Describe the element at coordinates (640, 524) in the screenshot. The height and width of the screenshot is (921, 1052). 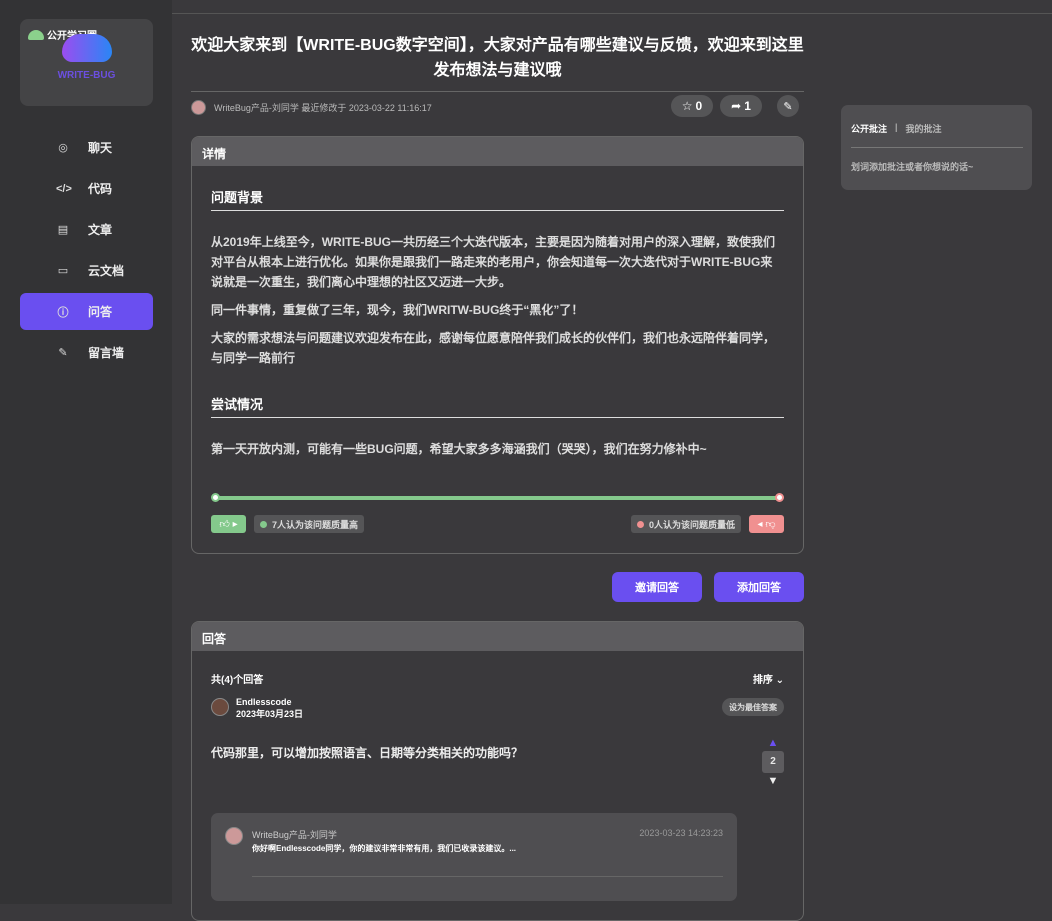
I see `red-dot-icon` at that location.